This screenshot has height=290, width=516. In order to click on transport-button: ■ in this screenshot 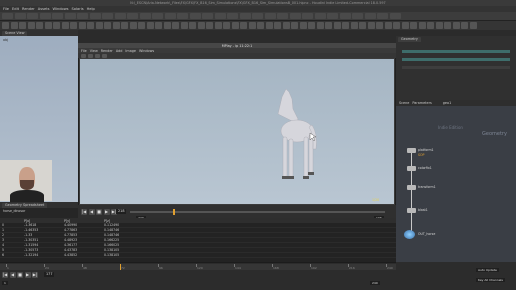, I will do `click(99, 212)`.